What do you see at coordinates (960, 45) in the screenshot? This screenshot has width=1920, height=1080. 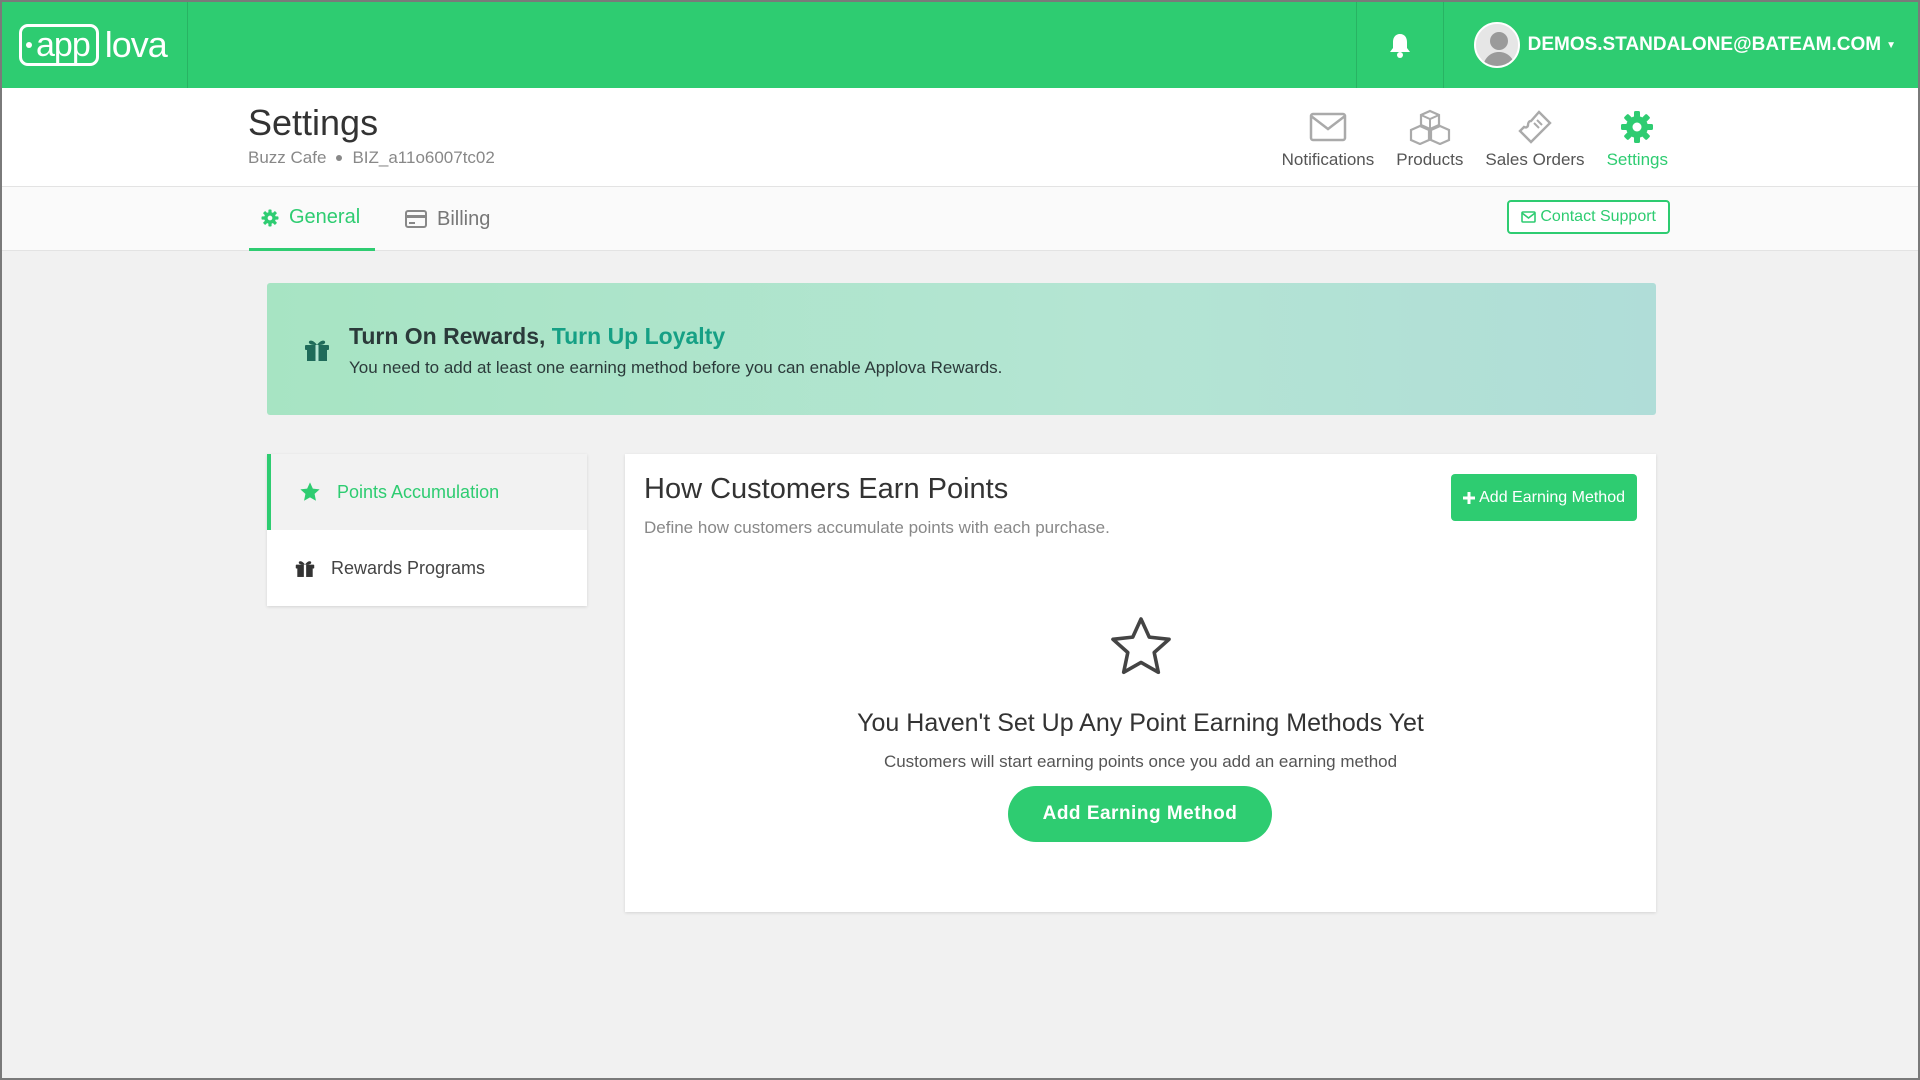 I see `top-bar: app lova DEMOS.STANDALONE@BATEAM.COM ▼` at bounding box center [960, 45].